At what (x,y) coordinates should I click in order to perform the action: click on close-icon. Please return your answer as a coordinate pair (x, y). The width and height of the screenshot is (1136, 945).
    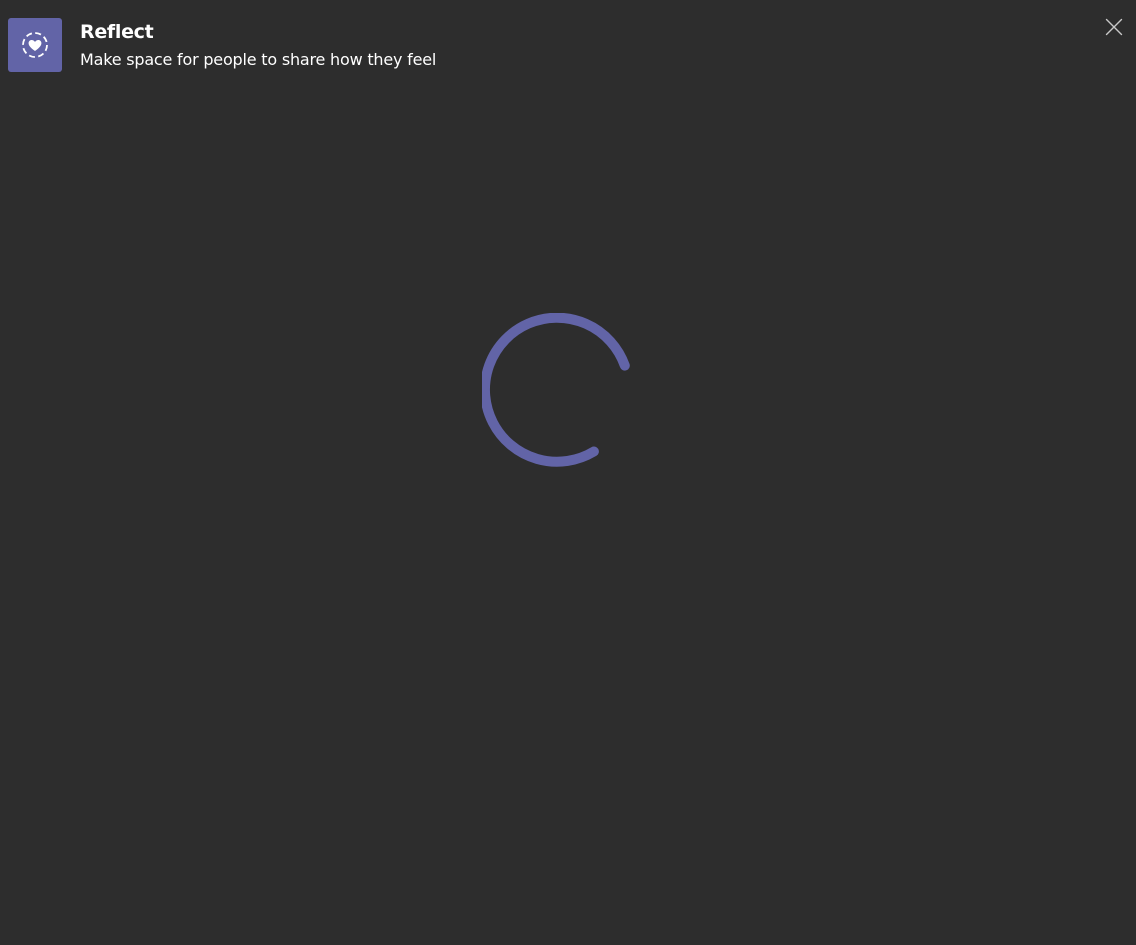
    Looking at the image, I should click on (1114, 27).